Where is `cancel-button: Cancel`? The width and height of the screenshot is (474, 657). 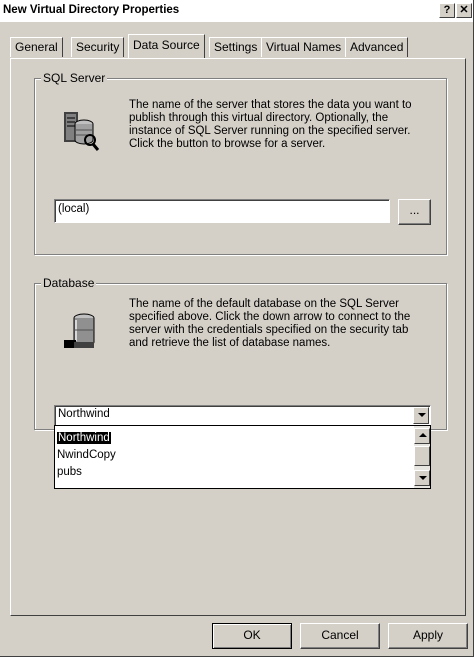 cancel-button: Cancel is located at coordinates (340, 636).